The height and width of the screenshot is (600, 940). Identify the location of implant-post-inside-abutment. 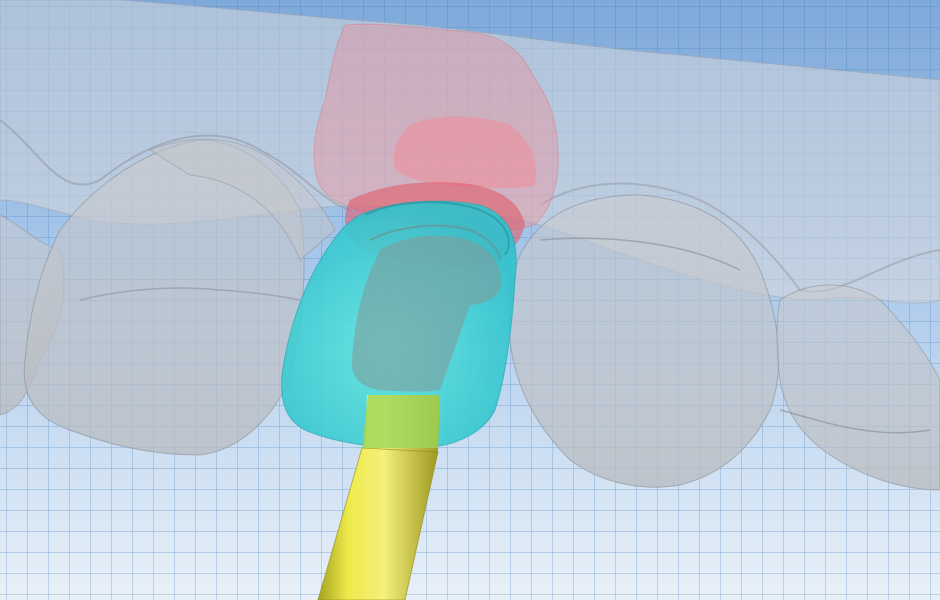
(401, 421).